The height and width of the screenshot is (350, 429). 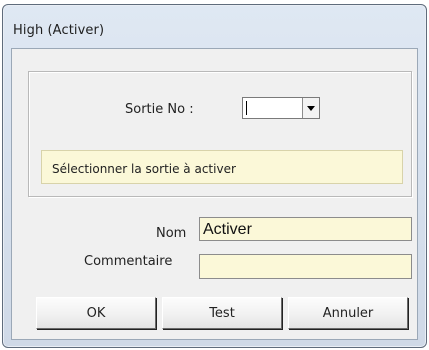 I want to click on output-number-select, so click(x=281, y=108).